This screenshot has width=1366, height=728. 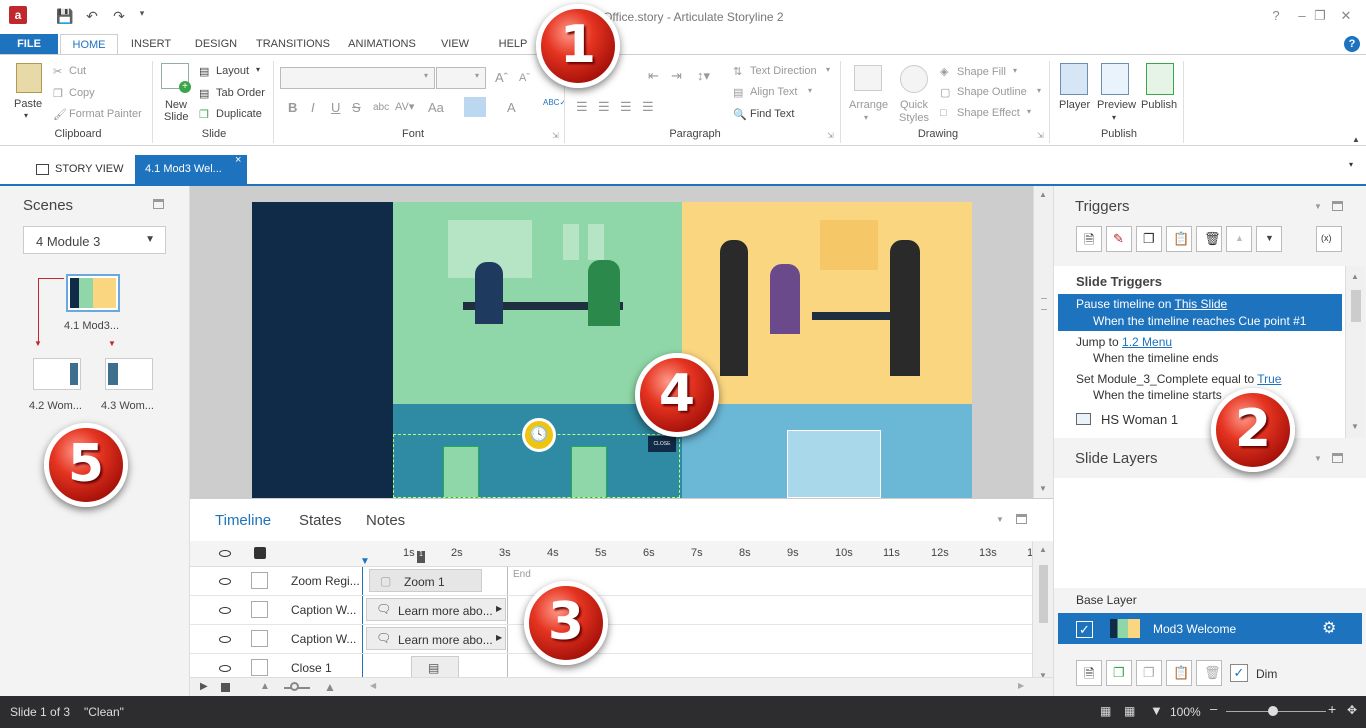 I want to click on line-spacing-icon: ↕▾, so click(x=703, y=76).